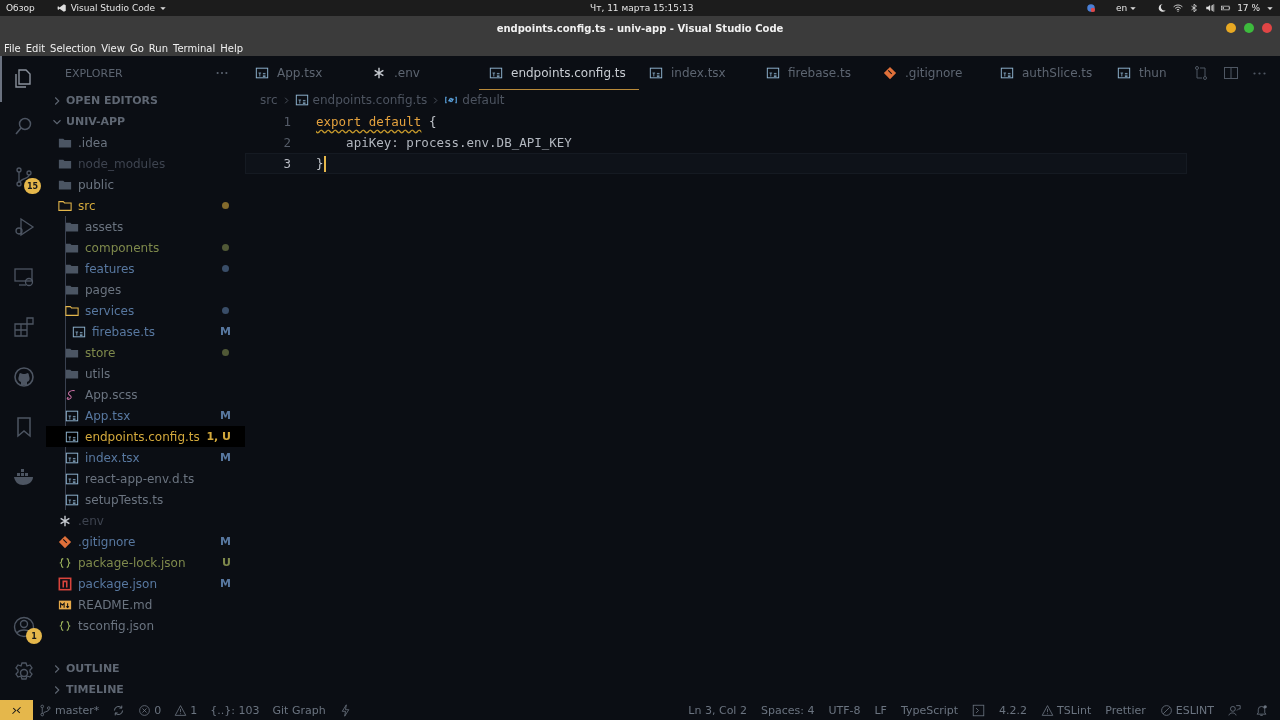 The width and height of the screenshot is (1280, 720). What do you see at coordinates (931, 73) in the screenshot?
I see `editor-tab: .gitignore` at bounding box center [931, 73].